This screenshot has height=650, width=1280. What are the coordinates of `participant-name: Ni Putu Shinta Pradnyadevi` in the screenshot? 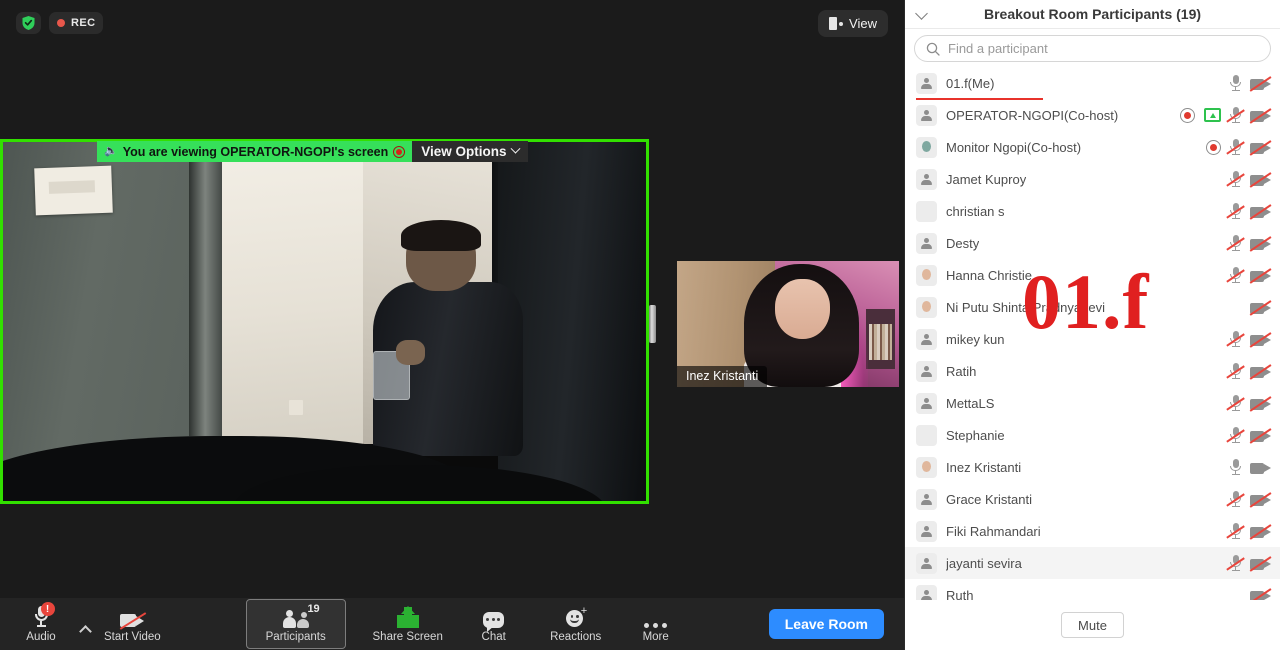 It's located at (1025, 307).